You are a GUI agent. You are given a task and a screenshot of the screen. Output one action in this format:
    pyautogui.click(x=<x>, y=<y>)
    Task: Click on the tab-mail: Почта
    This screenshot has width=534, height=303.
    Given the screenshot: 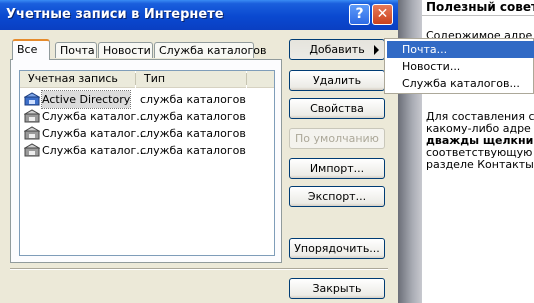 What is the action you would take?
    pyautogui.click(x=76, y=50)
    